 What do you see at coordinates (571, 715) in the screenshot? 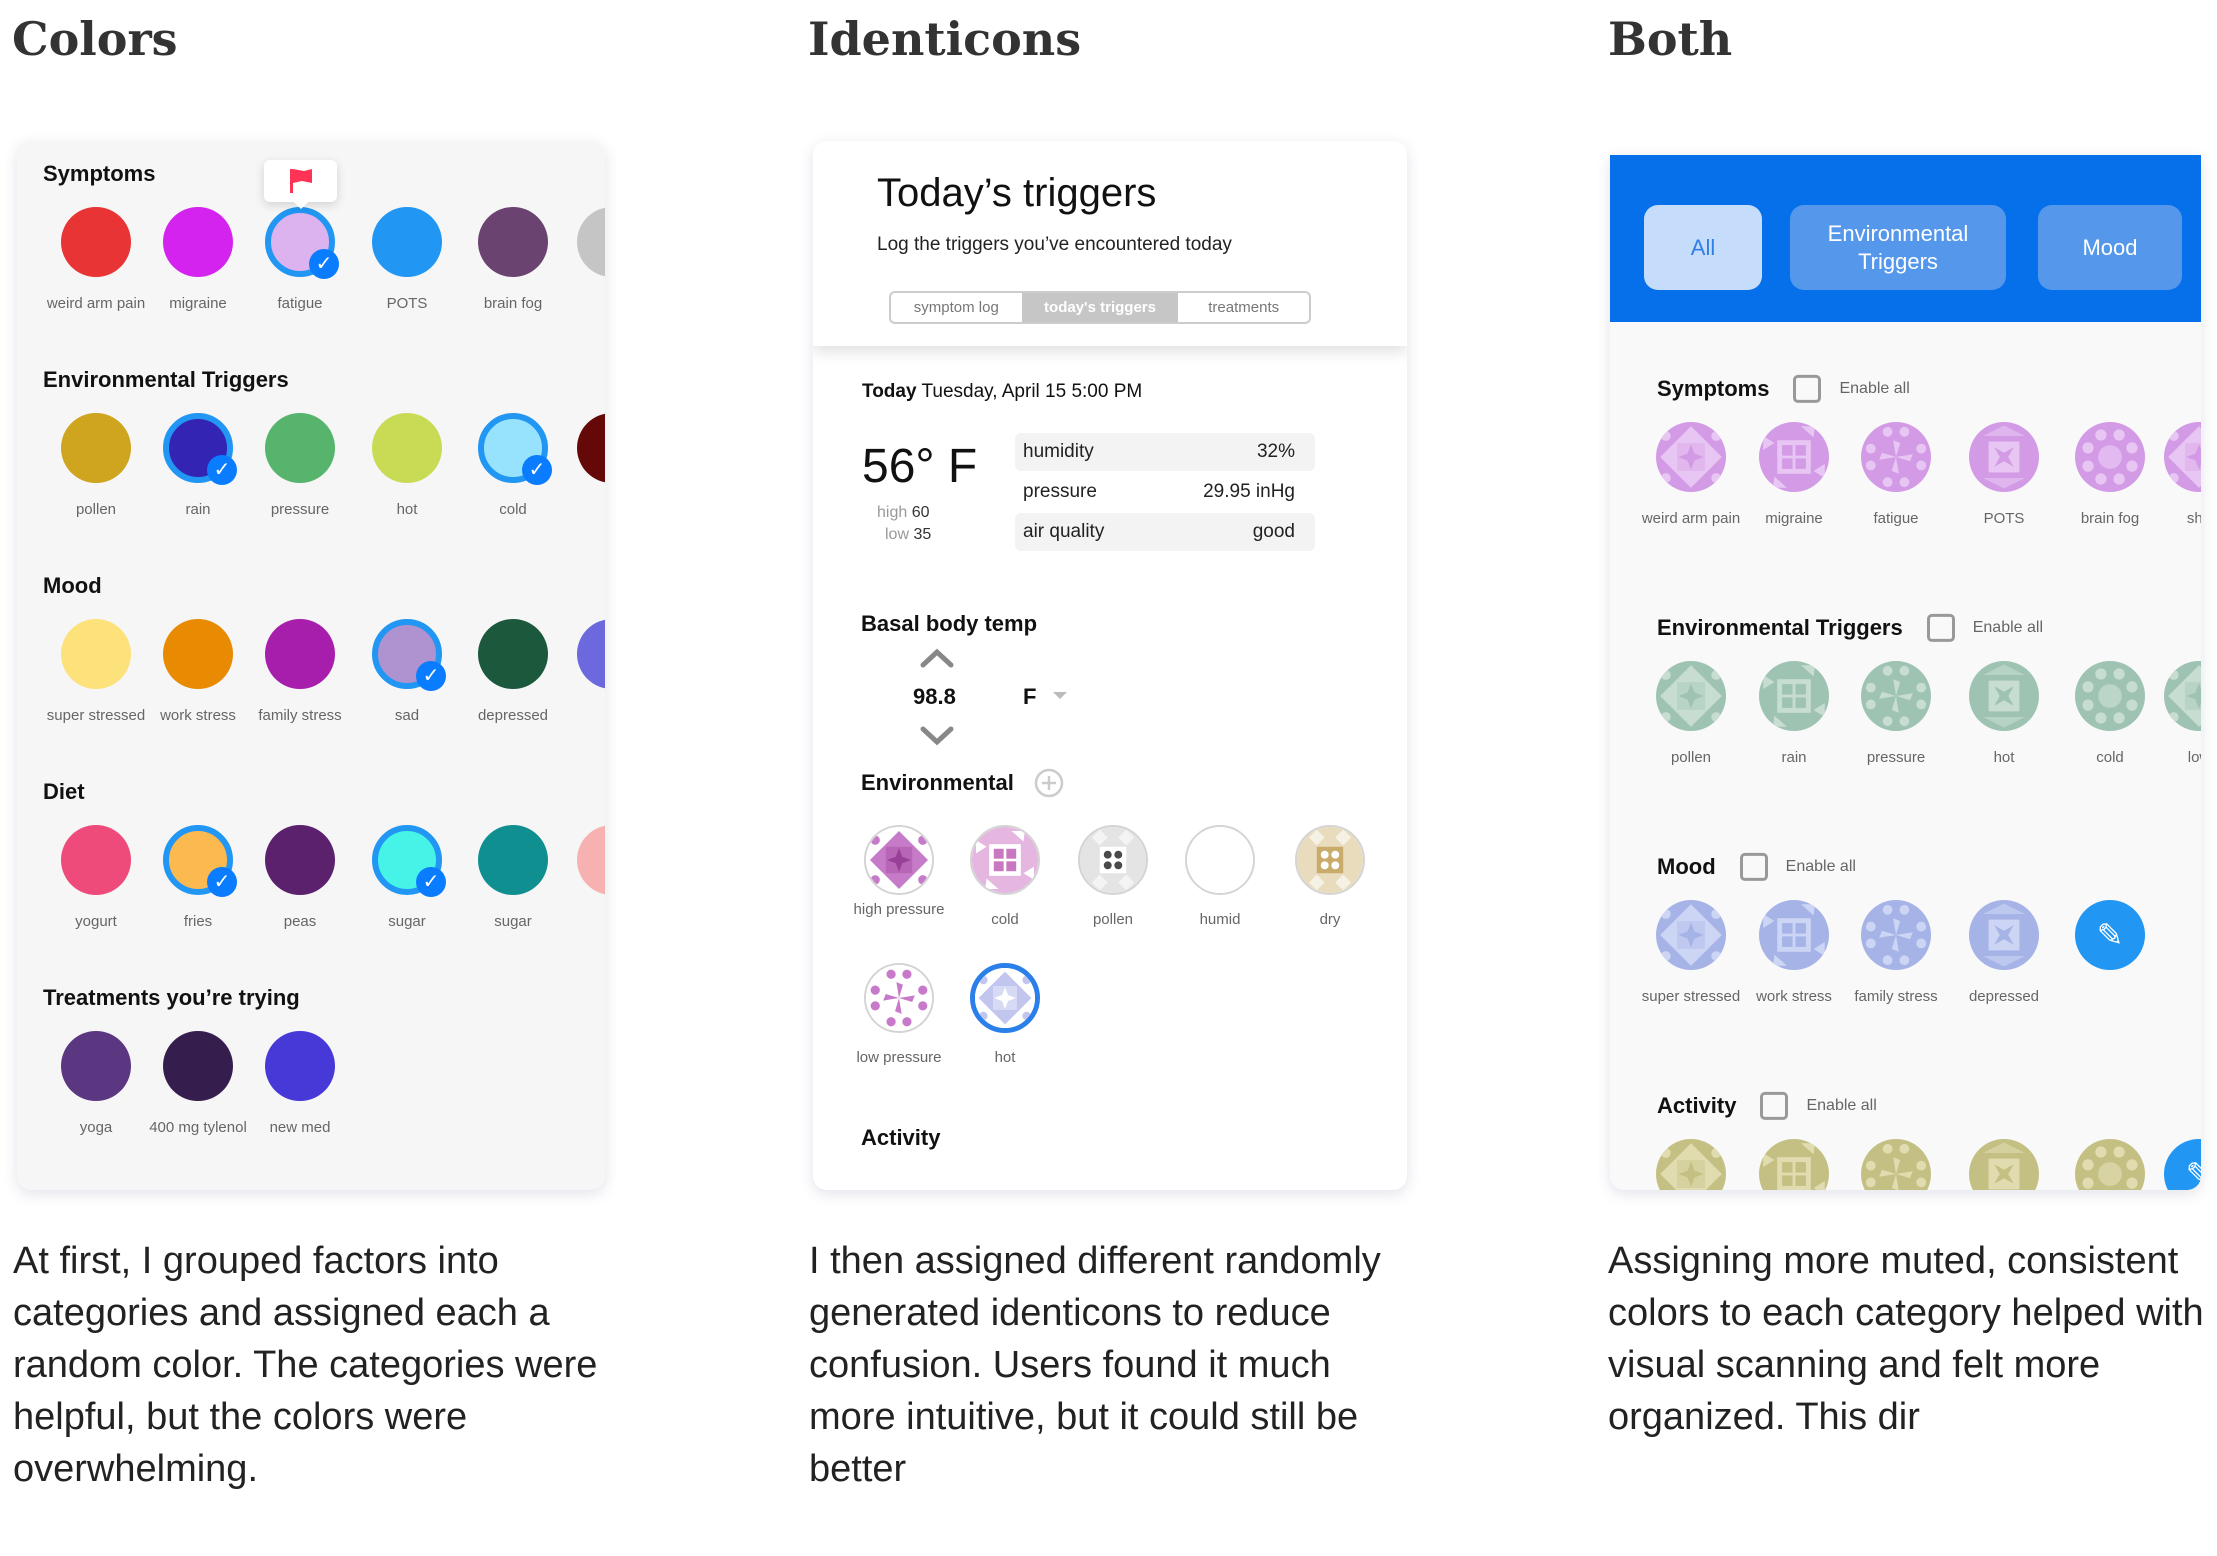
I see `factor-label: s` at bounding box center [571, 715].